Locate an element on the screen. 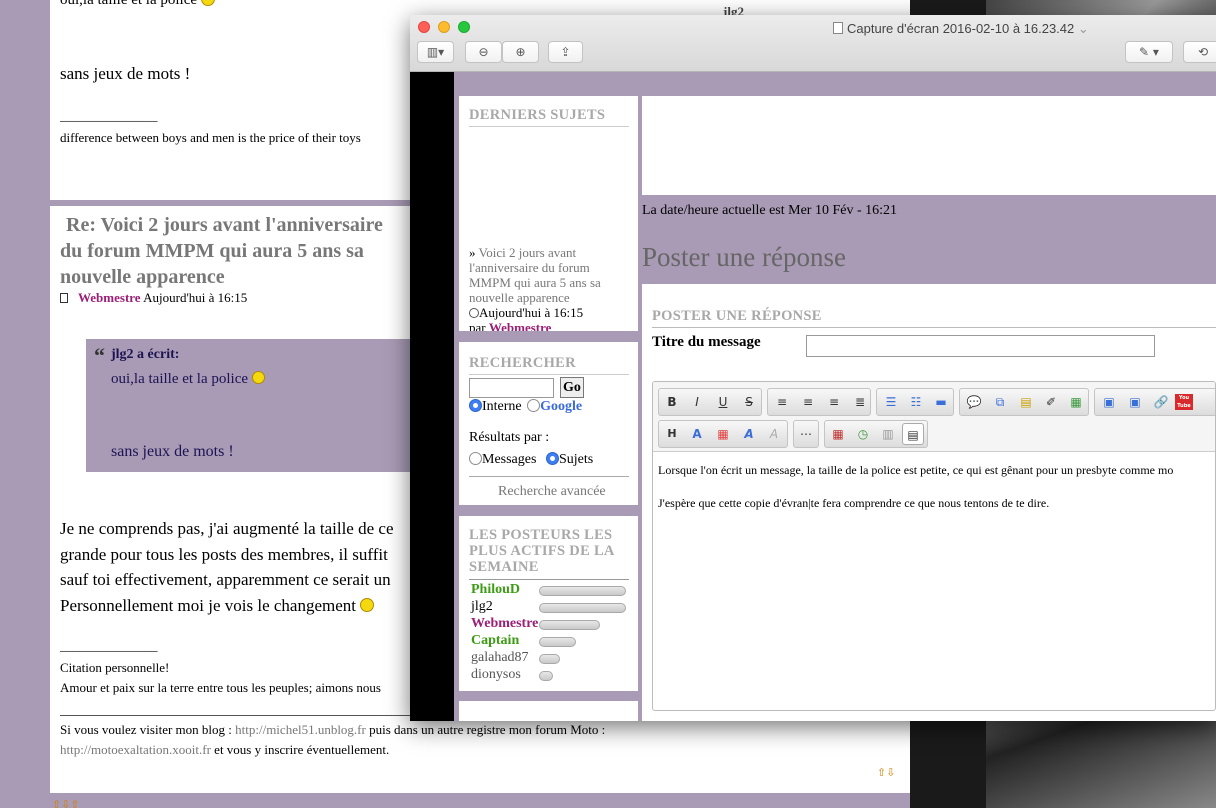 Image resolution: width=1216 pixels, height=808 pixels. sans-jeux-text: sans jeux de mots ! is located at coordinates (125, 73).